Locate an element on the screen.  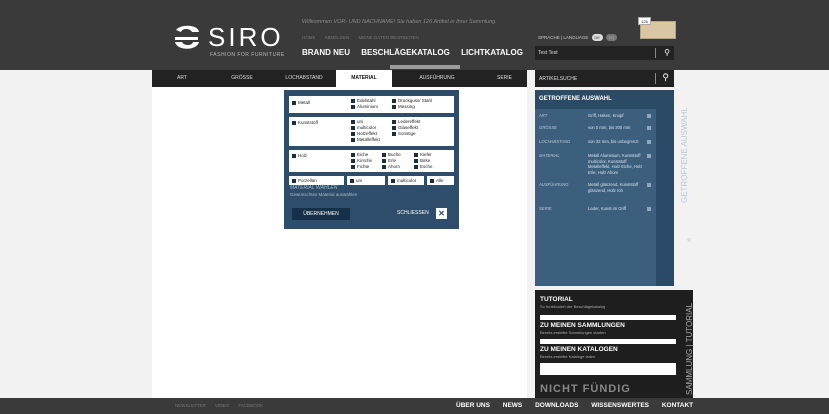
footer-link-video: VIDEO is located at coordinates (222, 405).